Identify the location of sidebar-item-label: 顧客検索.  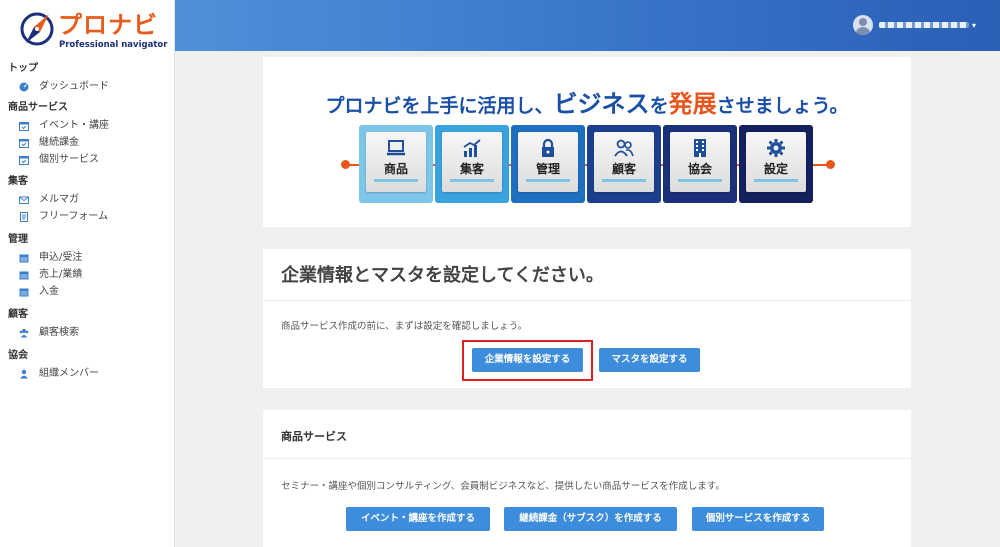
(59, 332).